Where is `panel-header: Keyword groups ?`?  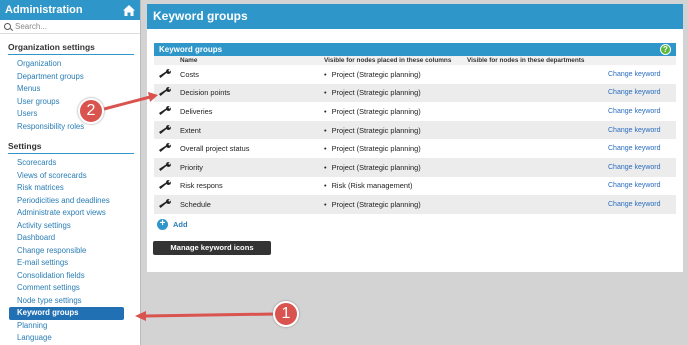 panel-header: Keyword groups ? is located at coordinates (415, 49).